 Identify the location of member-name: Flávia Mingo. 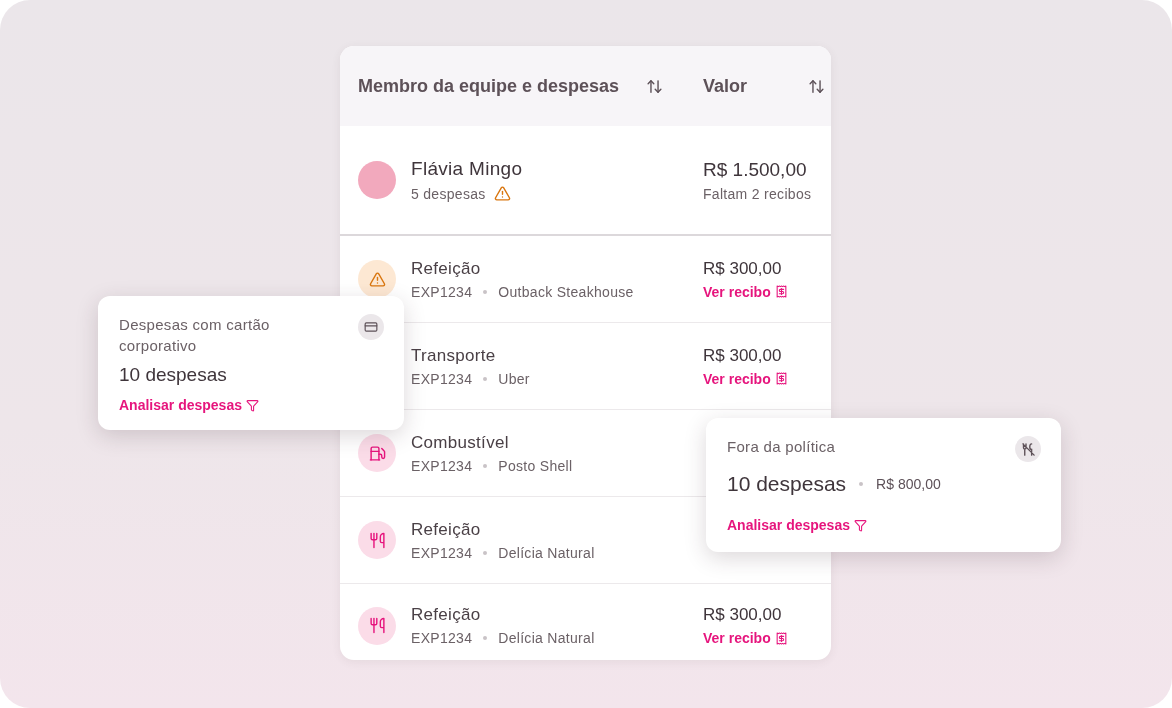
(467, 169).